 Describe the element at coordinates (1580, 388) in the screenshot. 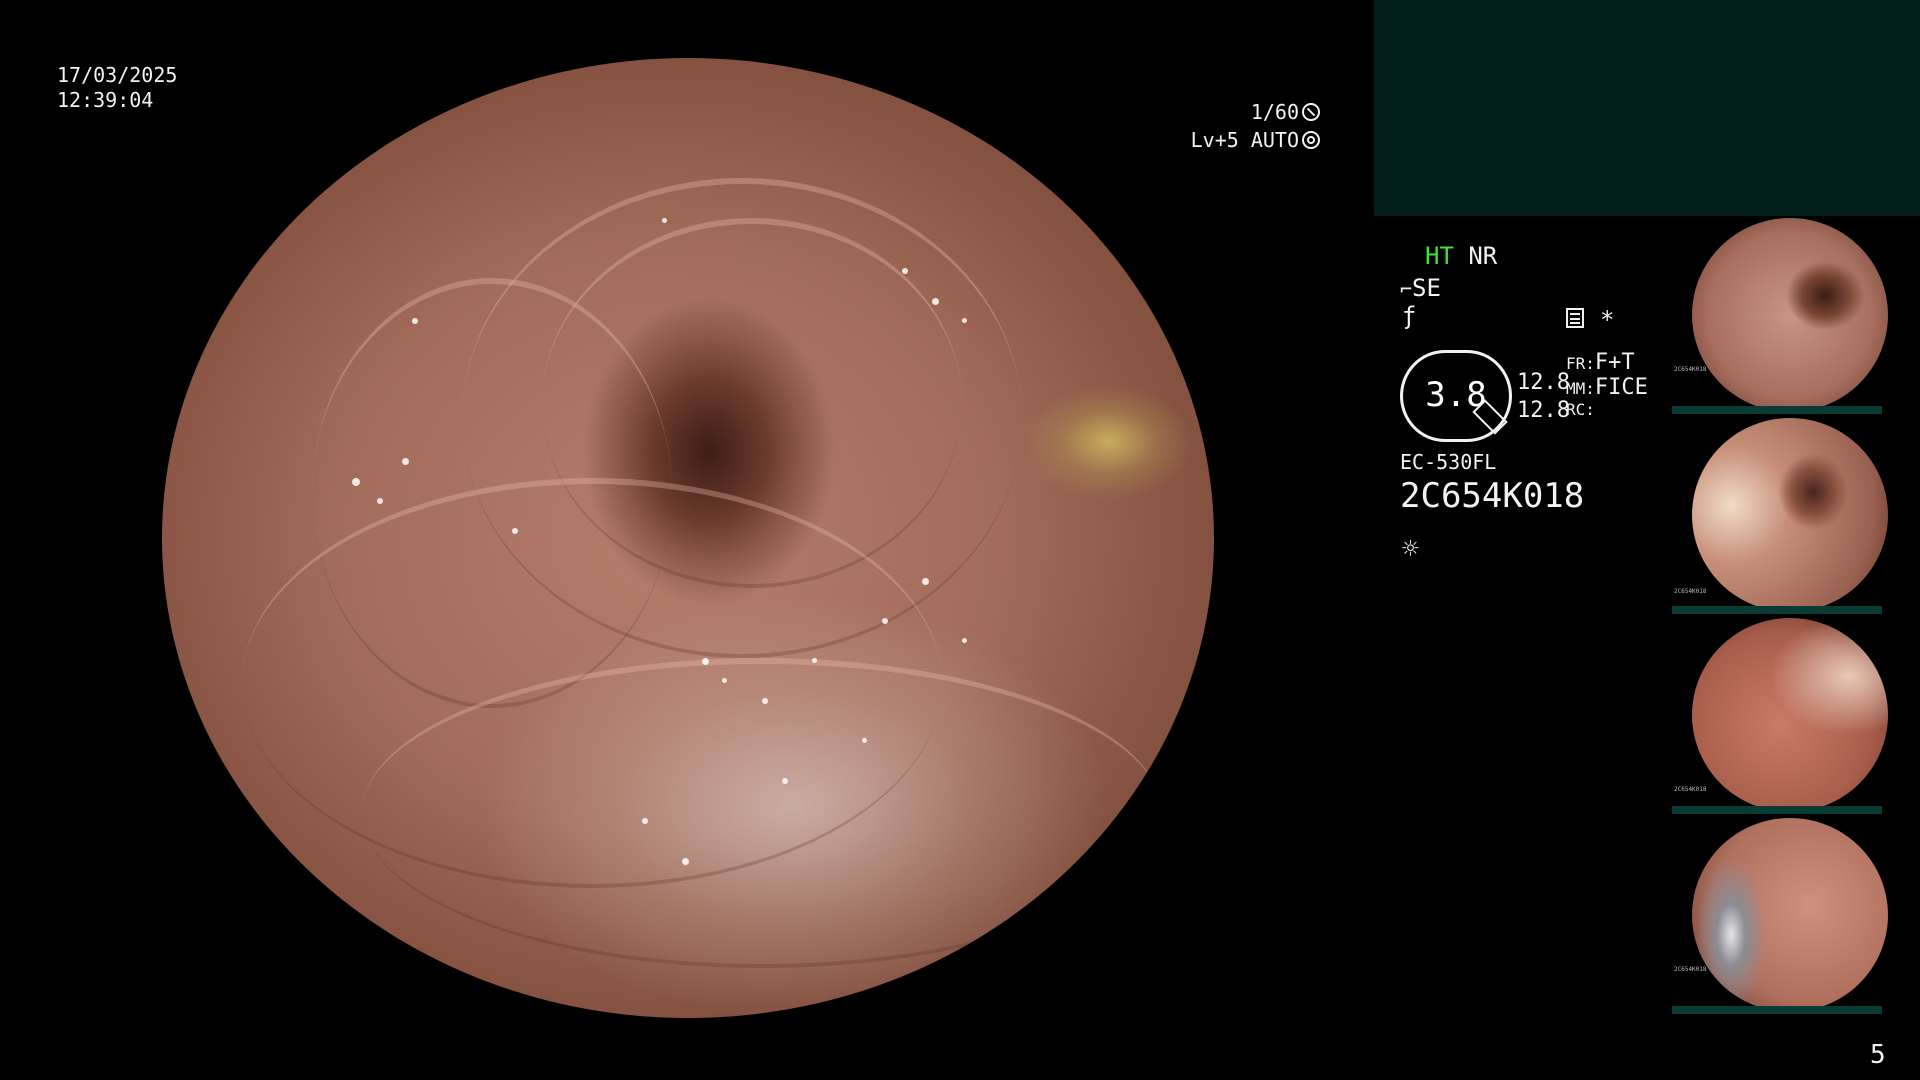

I see `mm-label: MM:` at that location.